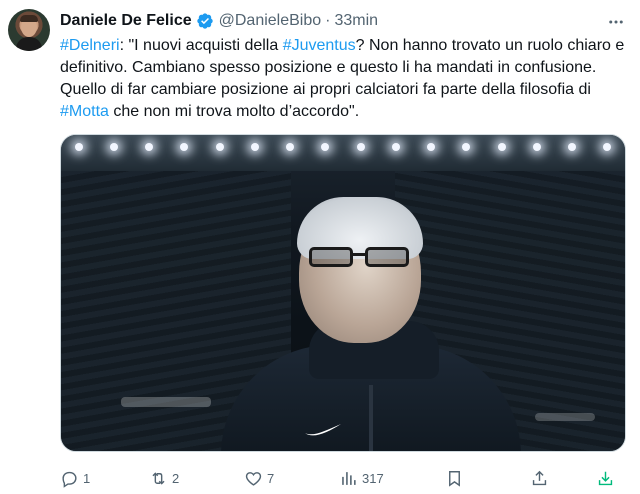  What do you see at coordinates (69, 479) in the screenshot?
I see `reply-icon` at bounding box center [69, 479].